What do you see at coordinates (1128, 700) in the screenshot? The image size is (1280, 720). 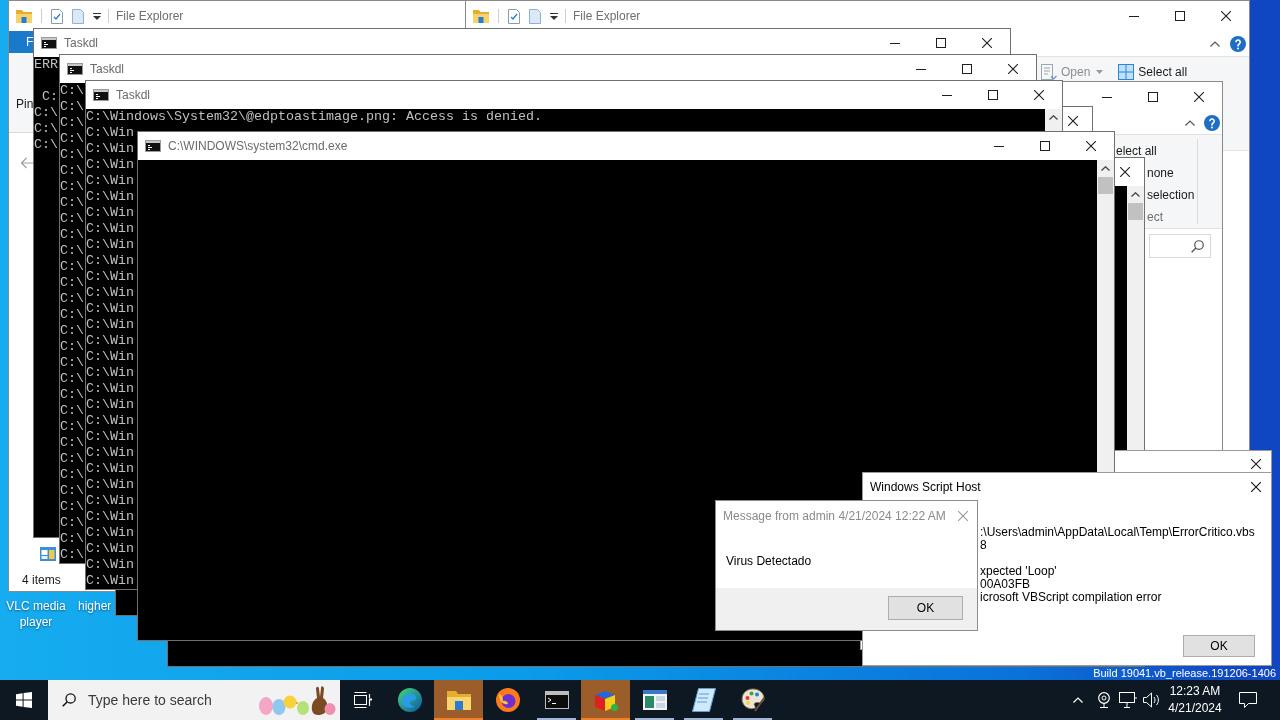 I see `network-icon` at bounding box center [1128, 700].